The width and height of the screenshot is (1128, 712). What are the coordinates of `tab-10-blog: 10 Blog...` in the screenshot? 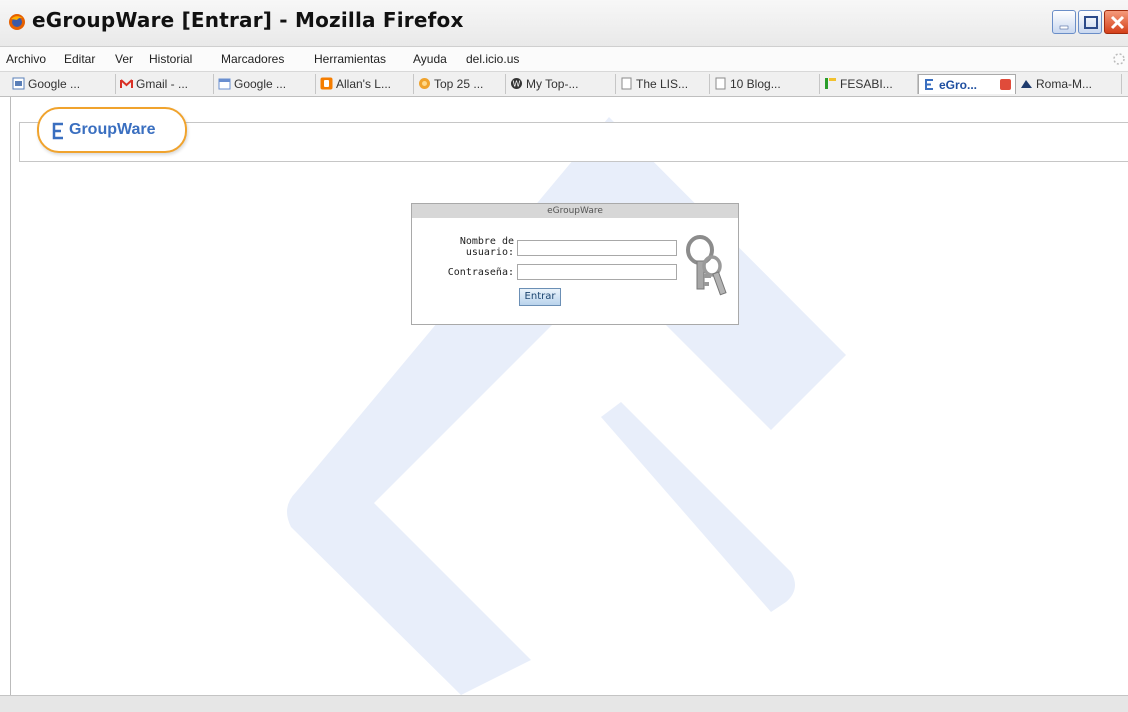 It's located at (765, 84).